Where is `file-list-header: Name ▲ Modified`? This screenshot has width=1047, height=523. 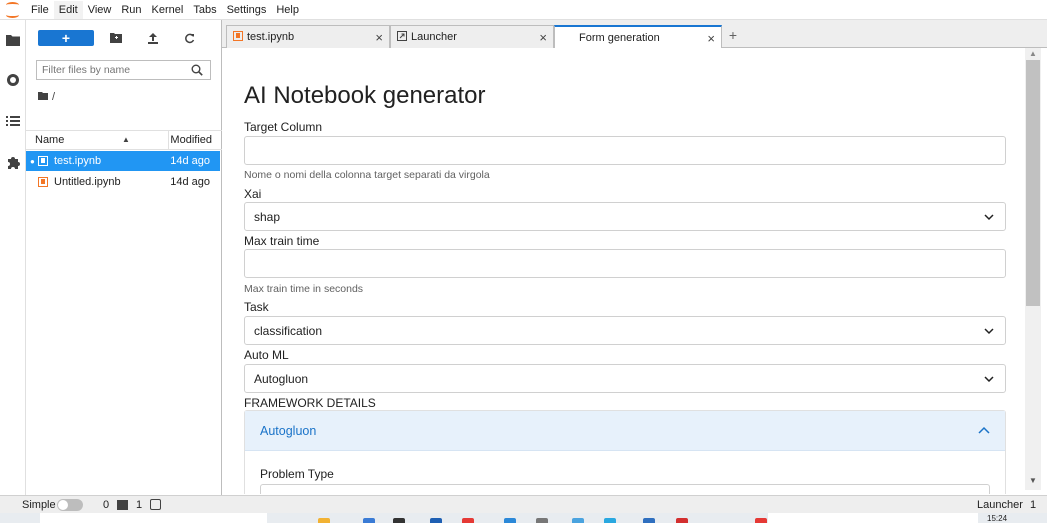
file-list-header: Name ▲ Modified is located at coordinates (124, 140).